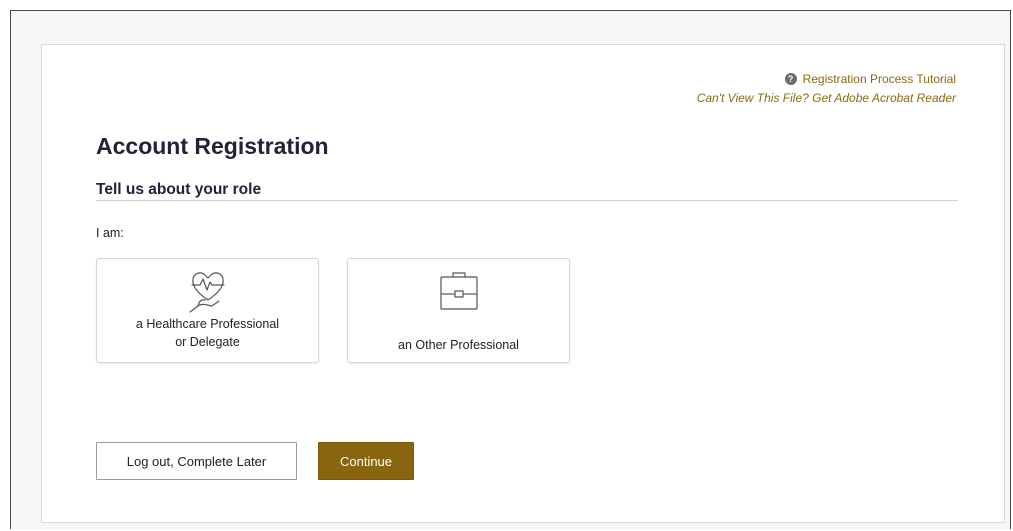 This screenshot has width=1013, height=531. I want to click on role-label-healthcare: a Healthcare Professional or Delegate, so click(207, 333).